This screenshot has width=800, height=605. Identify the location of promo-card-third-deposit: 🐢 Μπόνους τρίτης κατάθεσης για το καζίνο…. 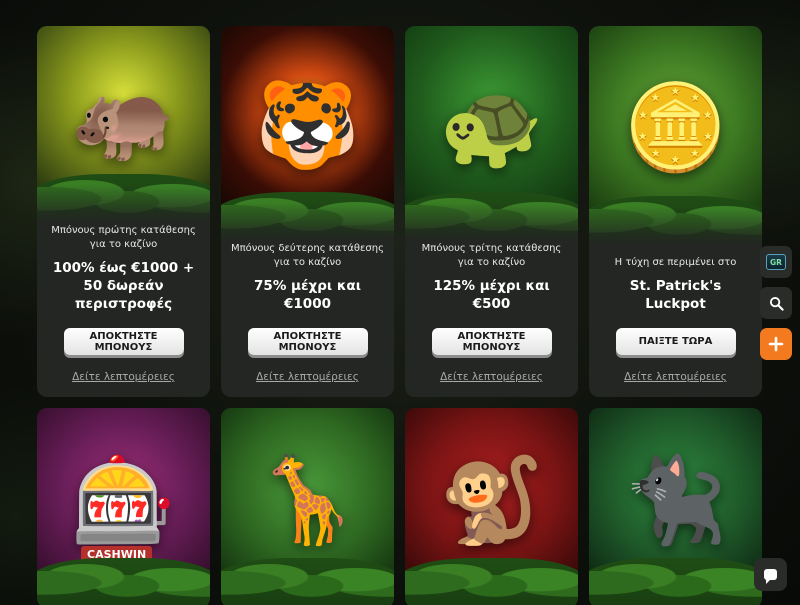
(491, 211).